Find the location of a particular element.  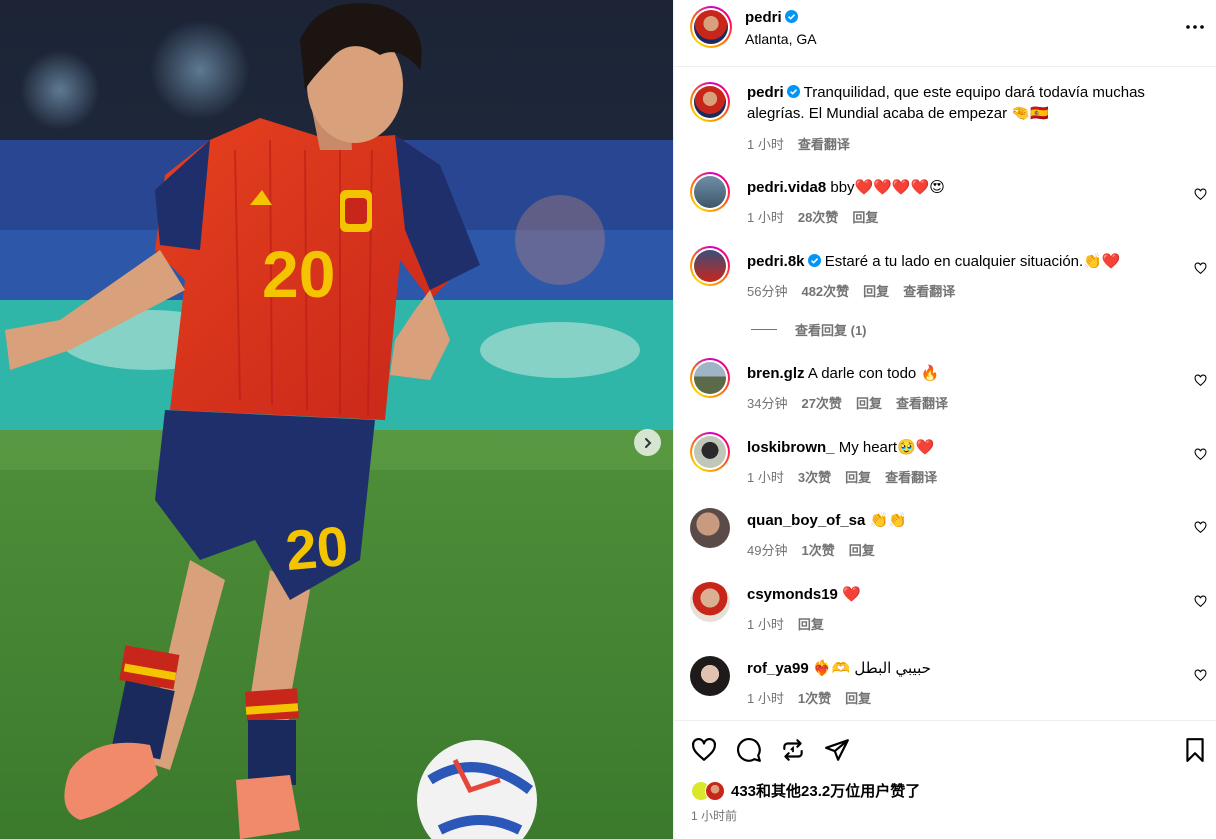

view-replies-button: 查看回复 (1) is located at coordinates (809, 329).